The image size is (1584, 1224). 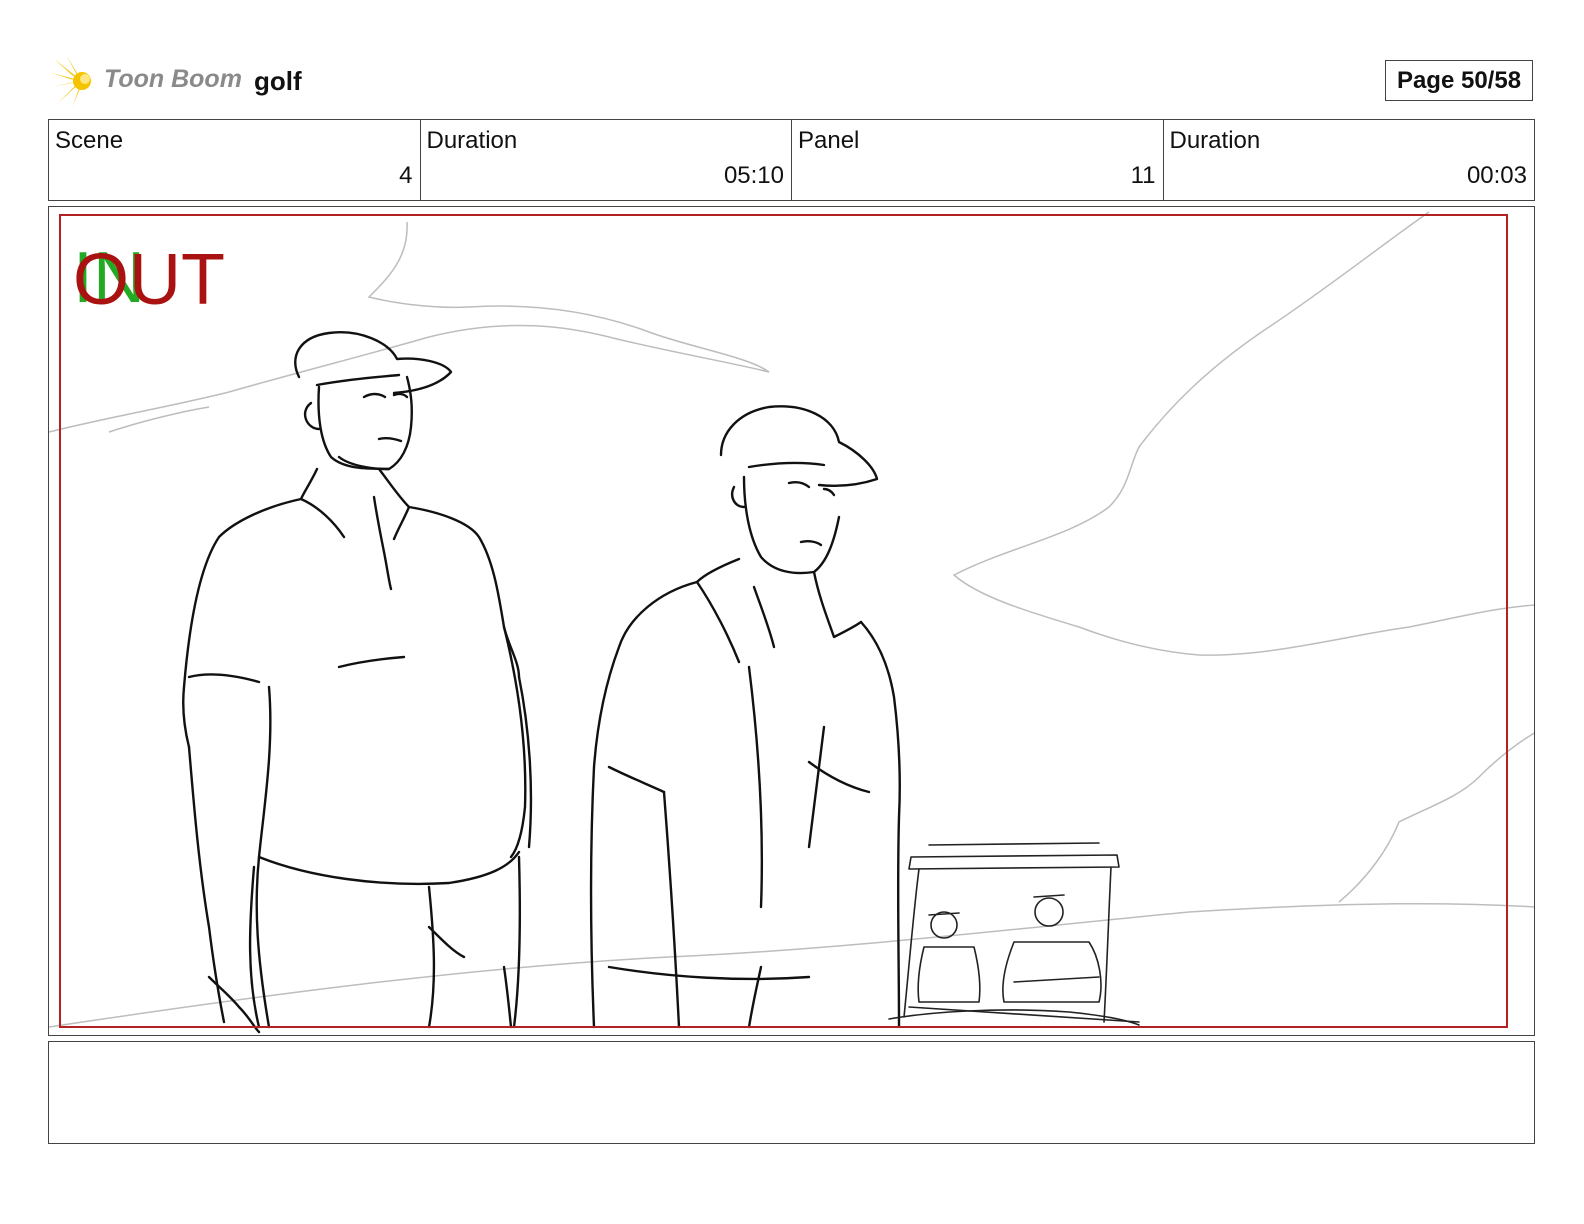 I want to click on panel-label: Panel, so click(x=829, y=140).